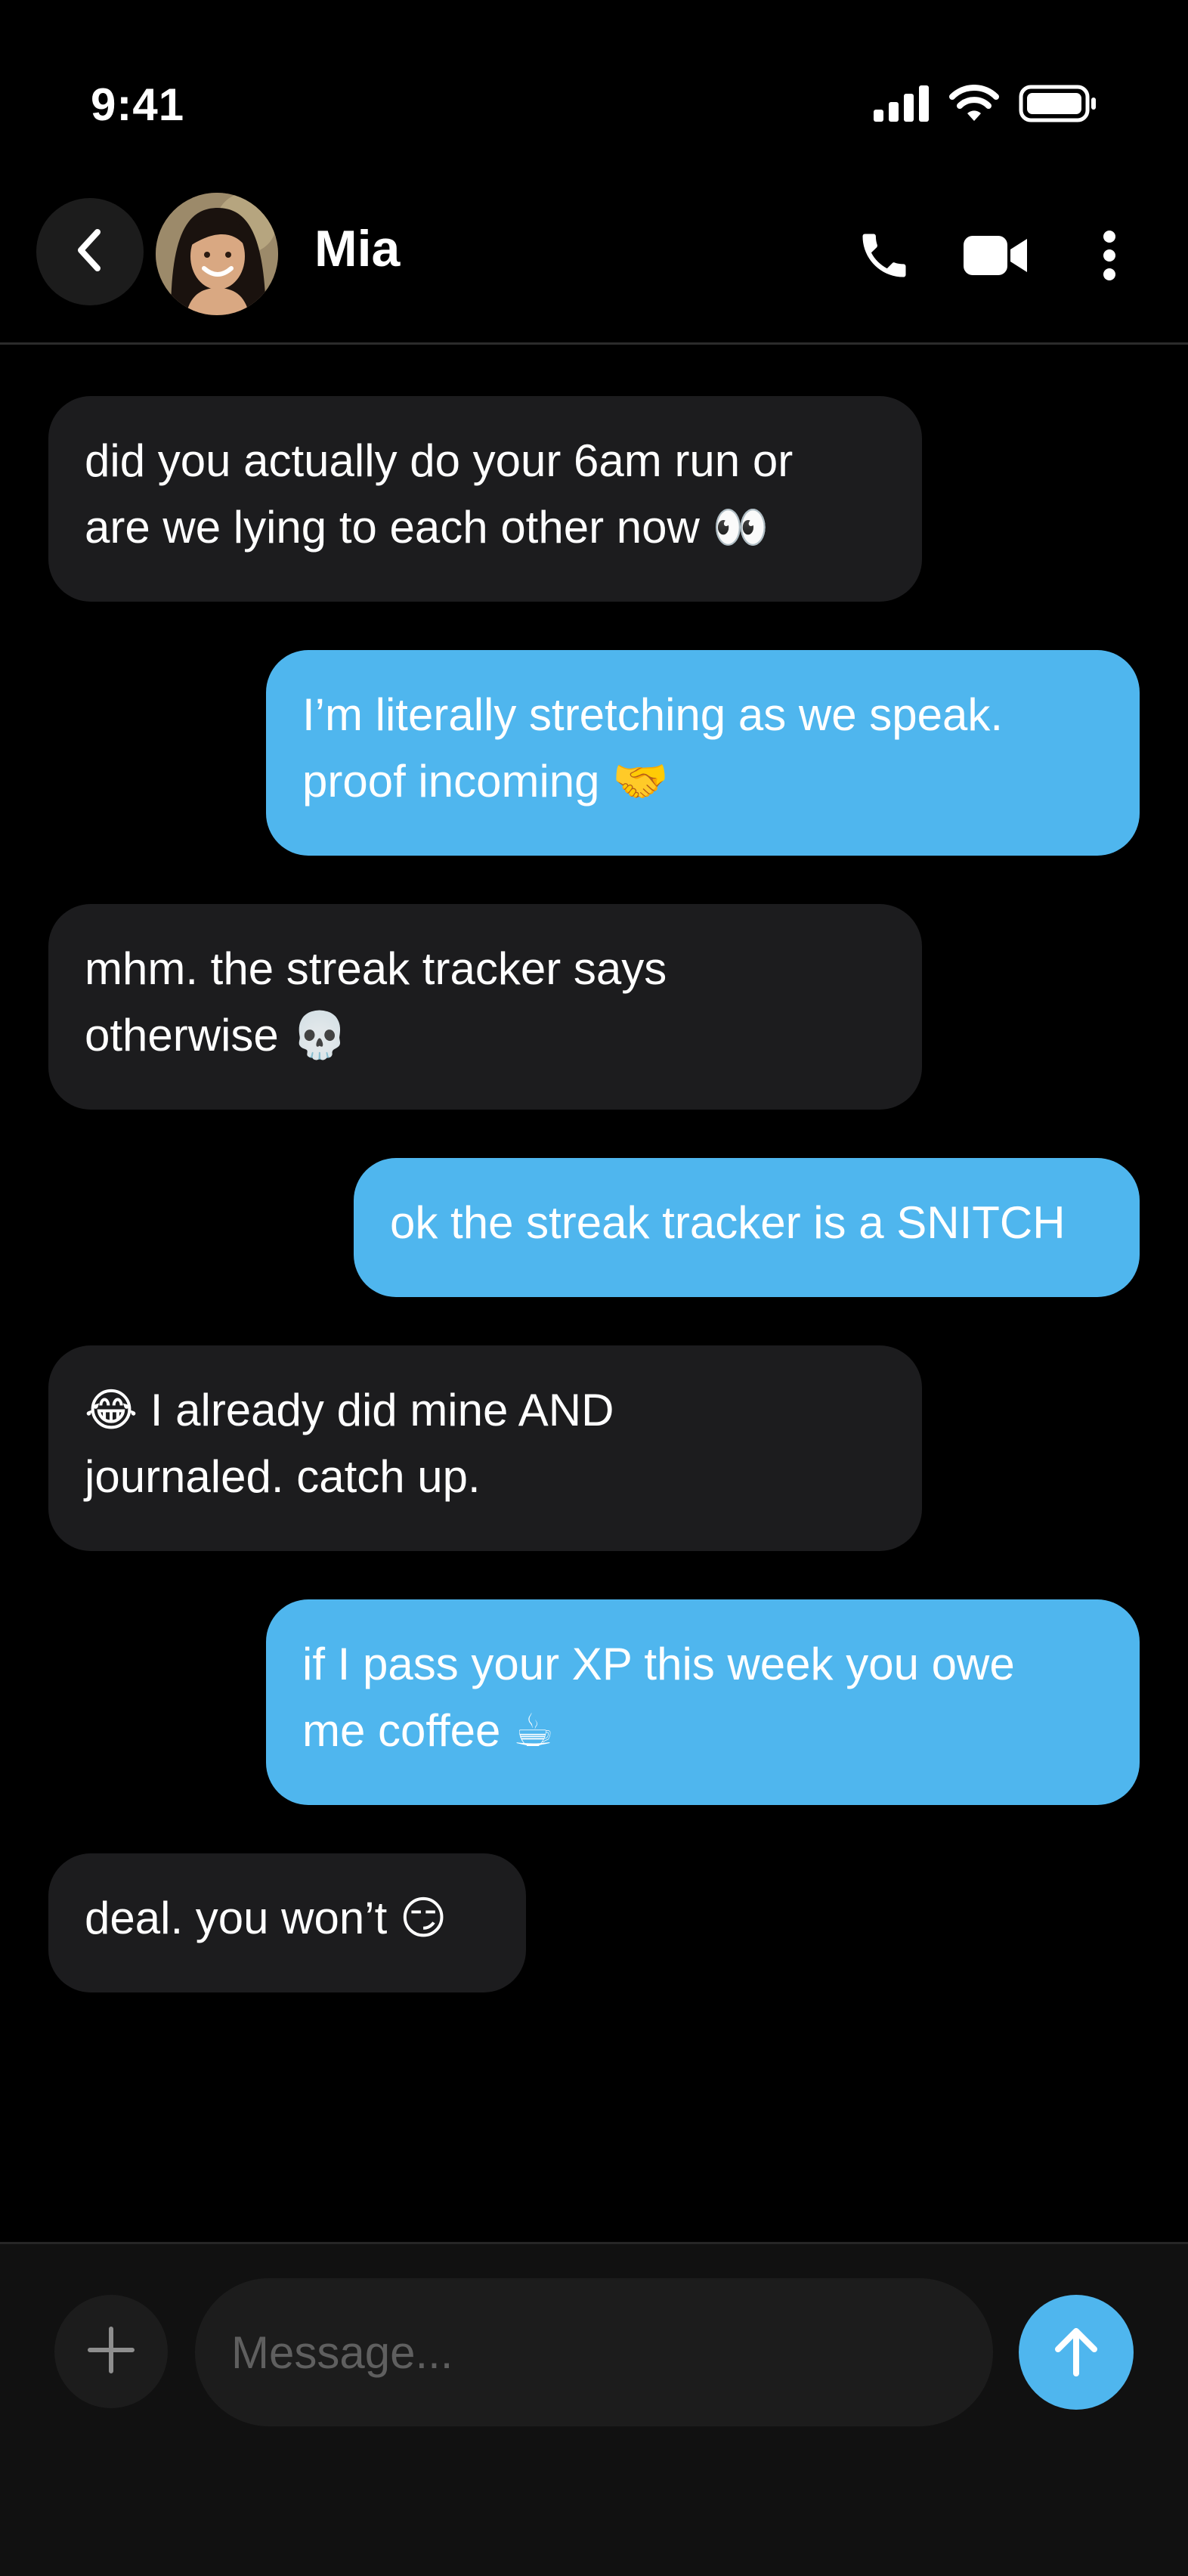  Describe the element at coordinates (428, 1730) in the screenshot. I see `message-text-line: me coffee ☕` at that location.